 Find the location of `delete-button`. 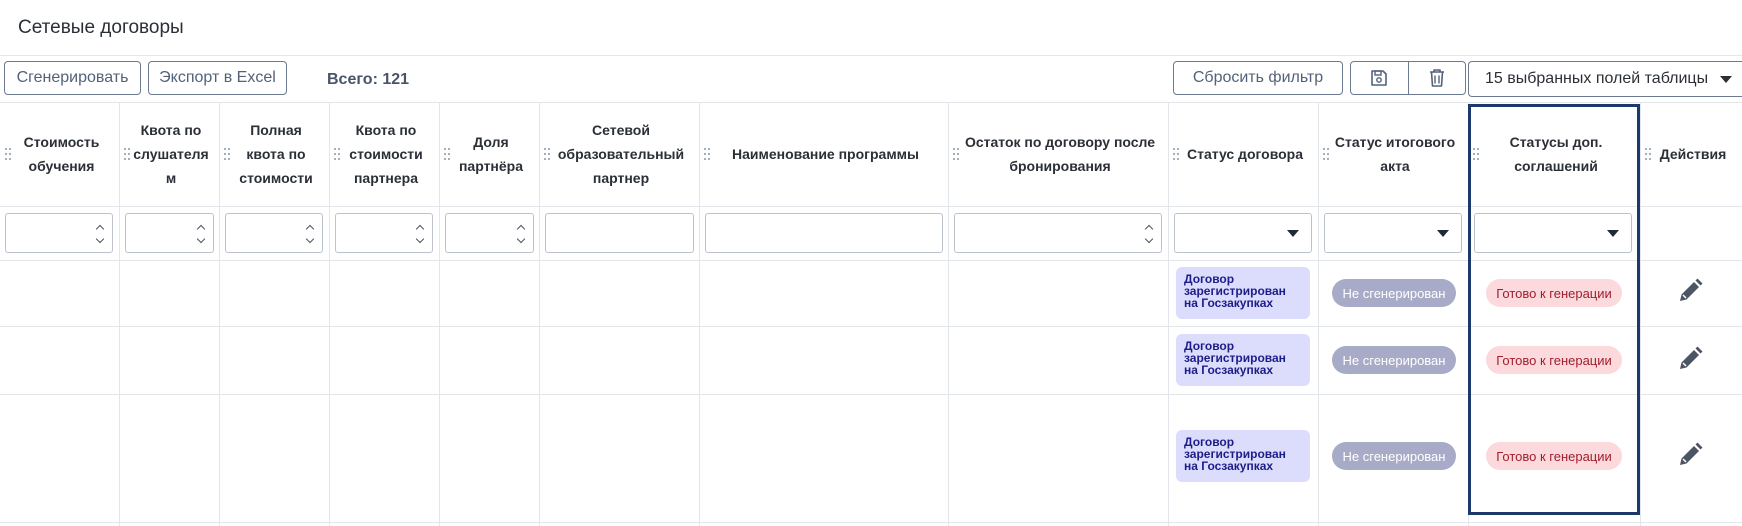

delete-button is located at coordinates (1436, 78).